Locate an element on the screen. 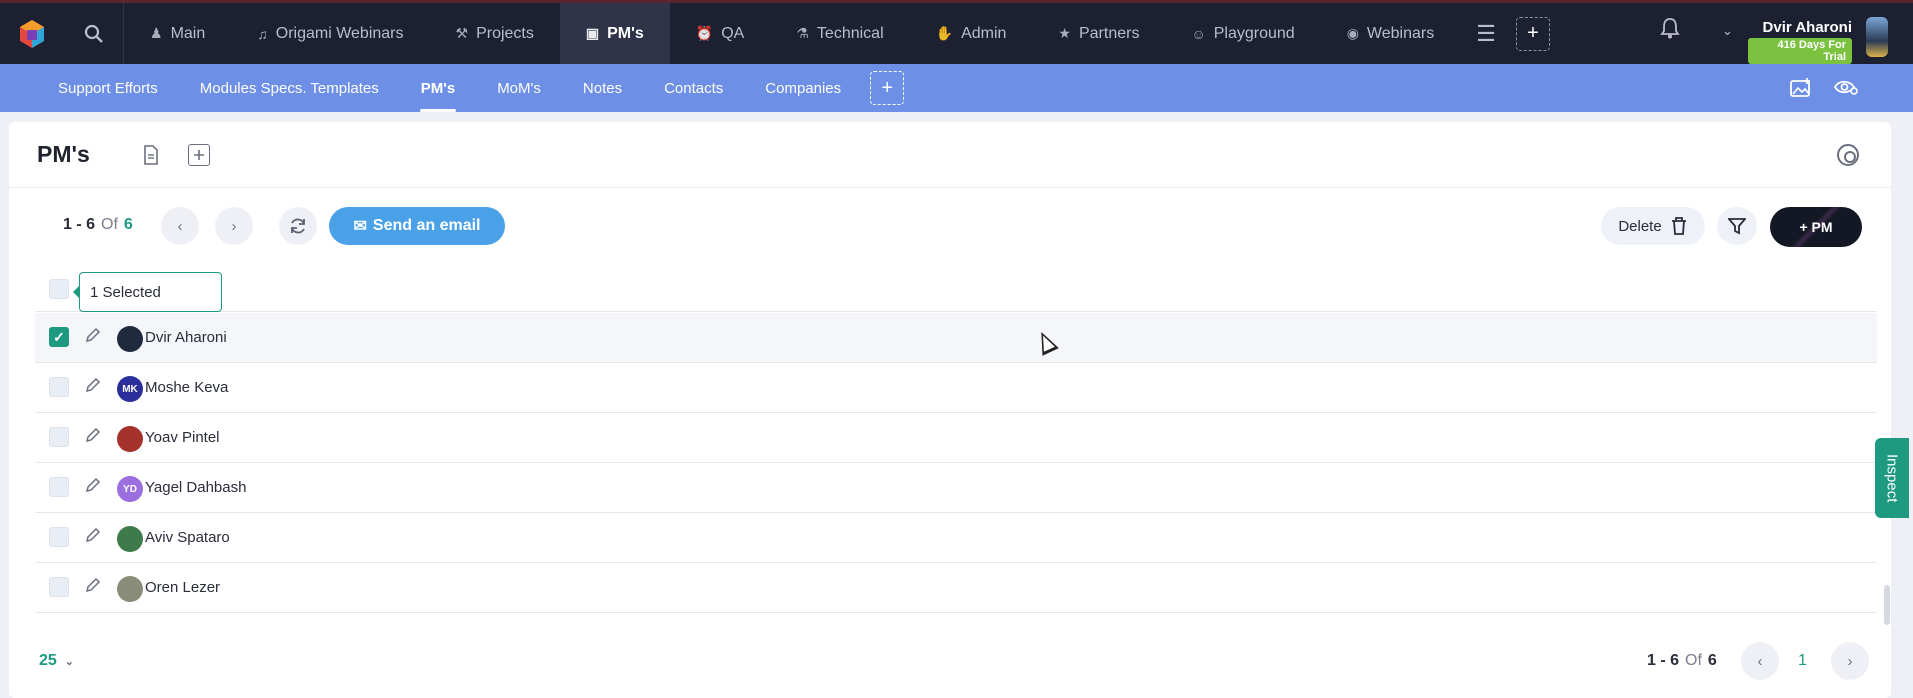  app-logo is located at coordinates (32, 33).